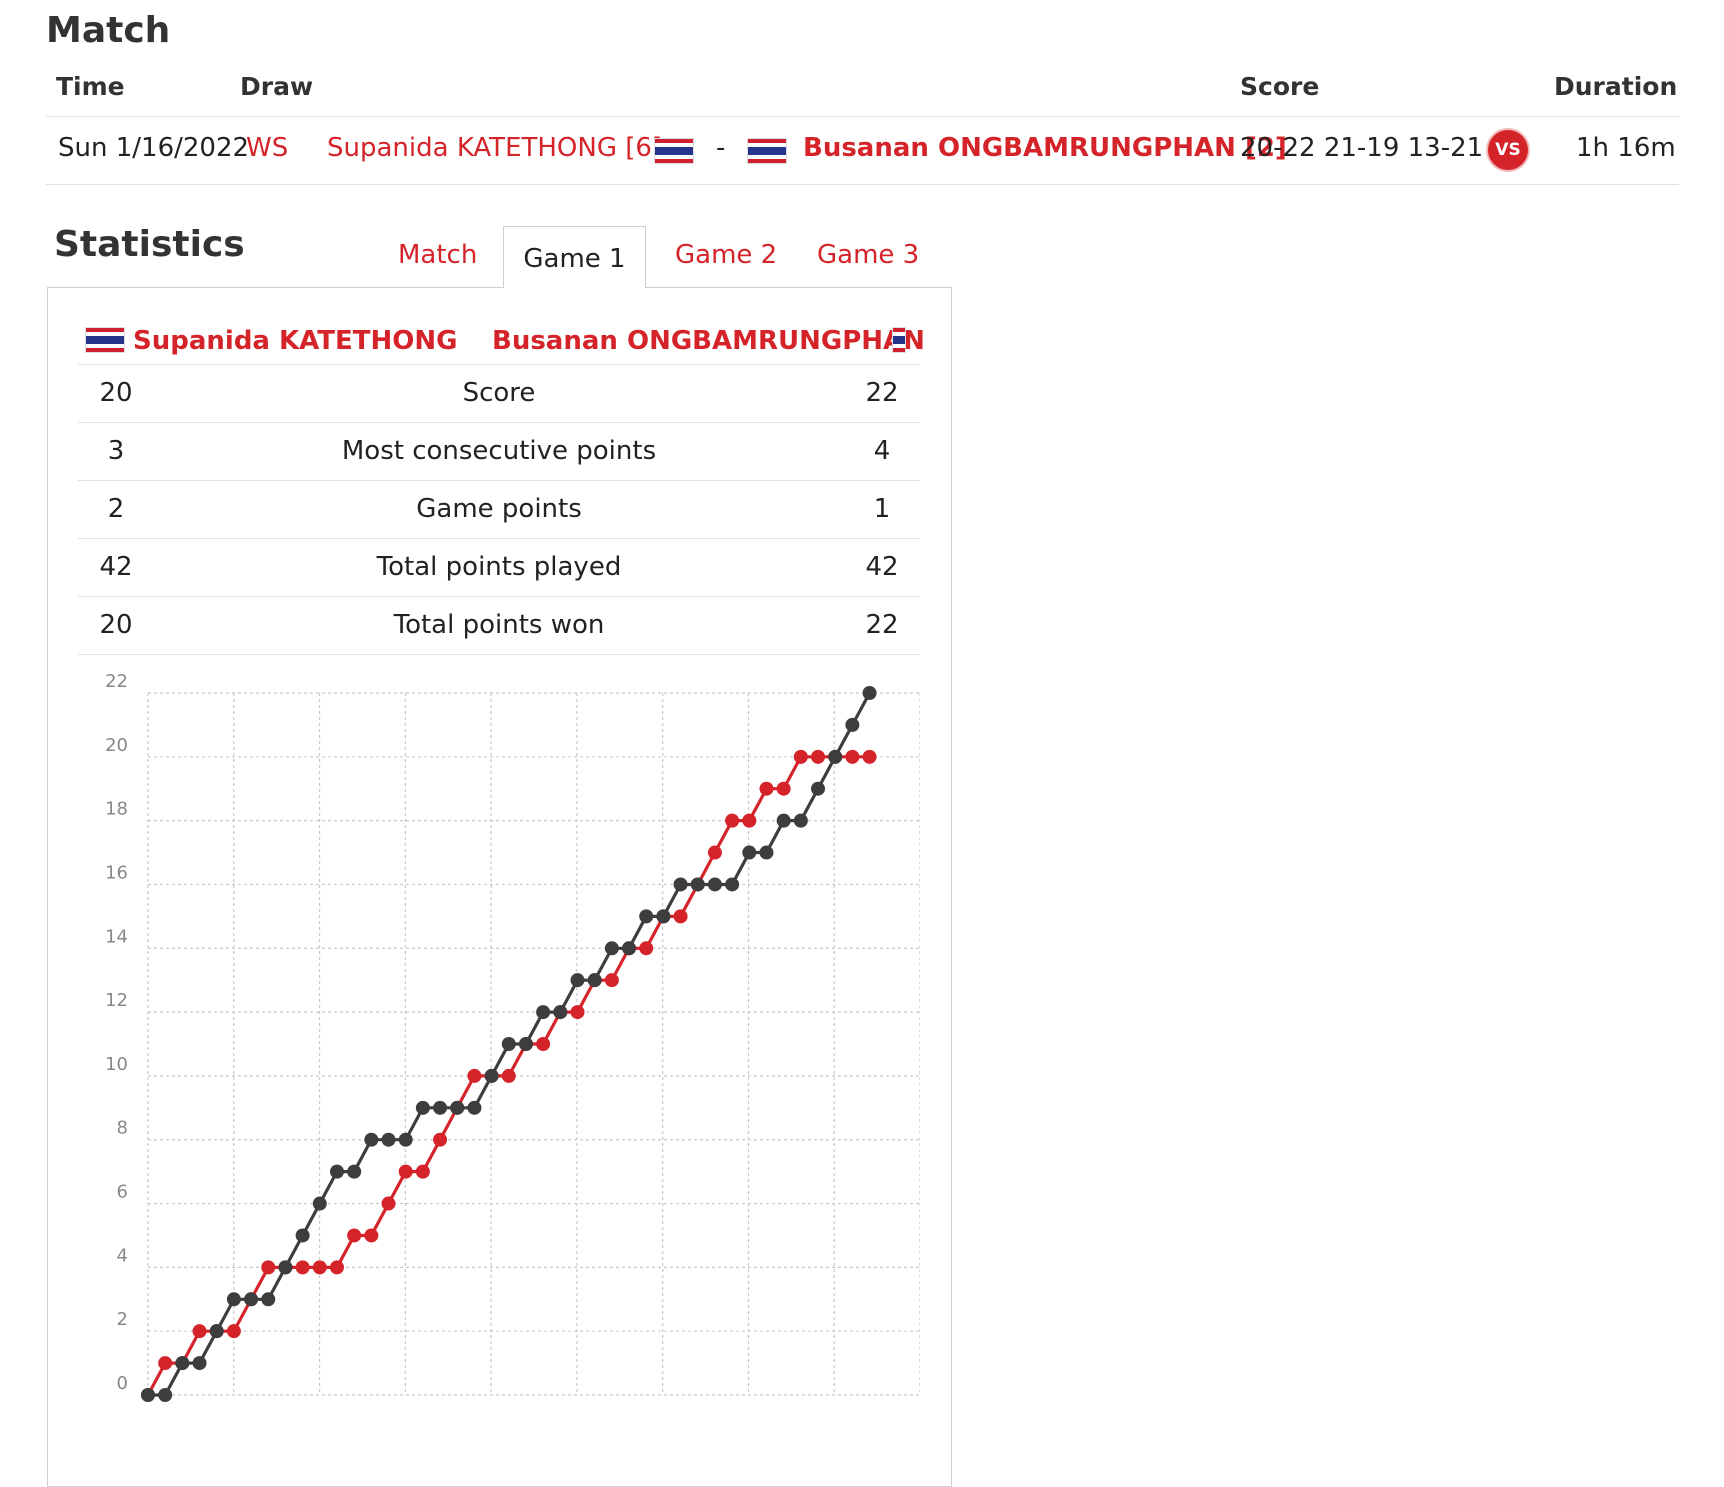 The image size is (1724, 1487). What do you see at coordinates (726, 255) in the screenshot?
I see `tab-game-2: Game 2` at bounding box center [726, 255].